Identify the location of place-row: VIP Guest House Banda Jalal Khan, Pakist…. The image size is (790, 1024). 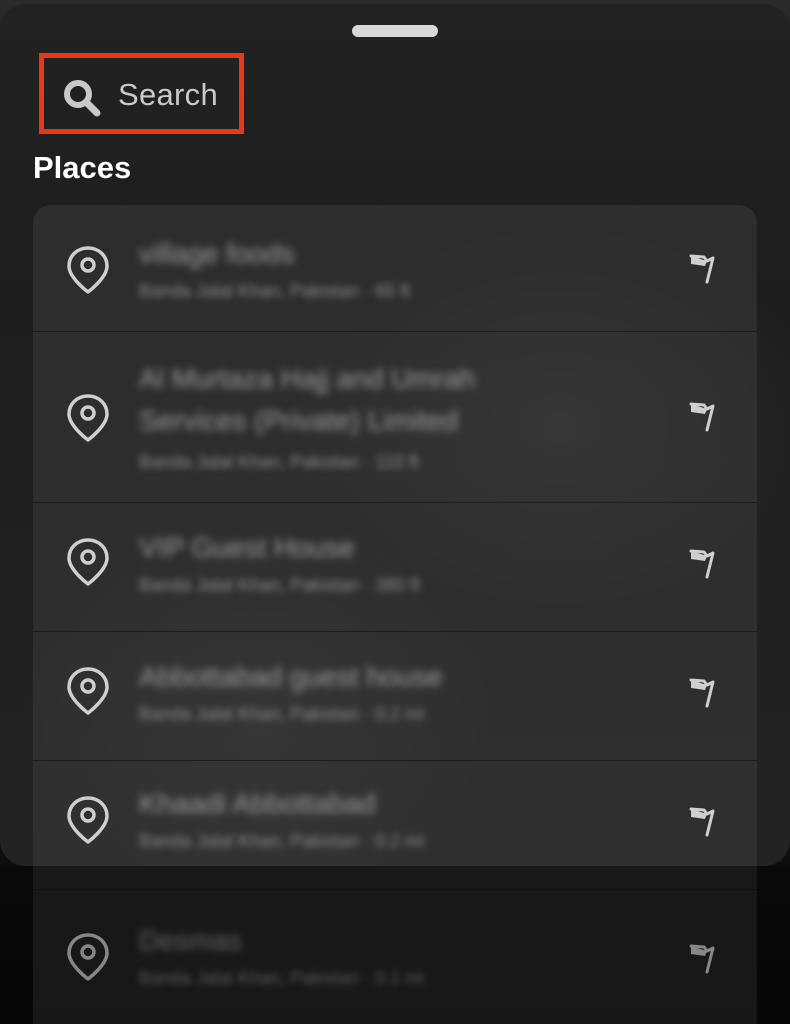
(395, 567).